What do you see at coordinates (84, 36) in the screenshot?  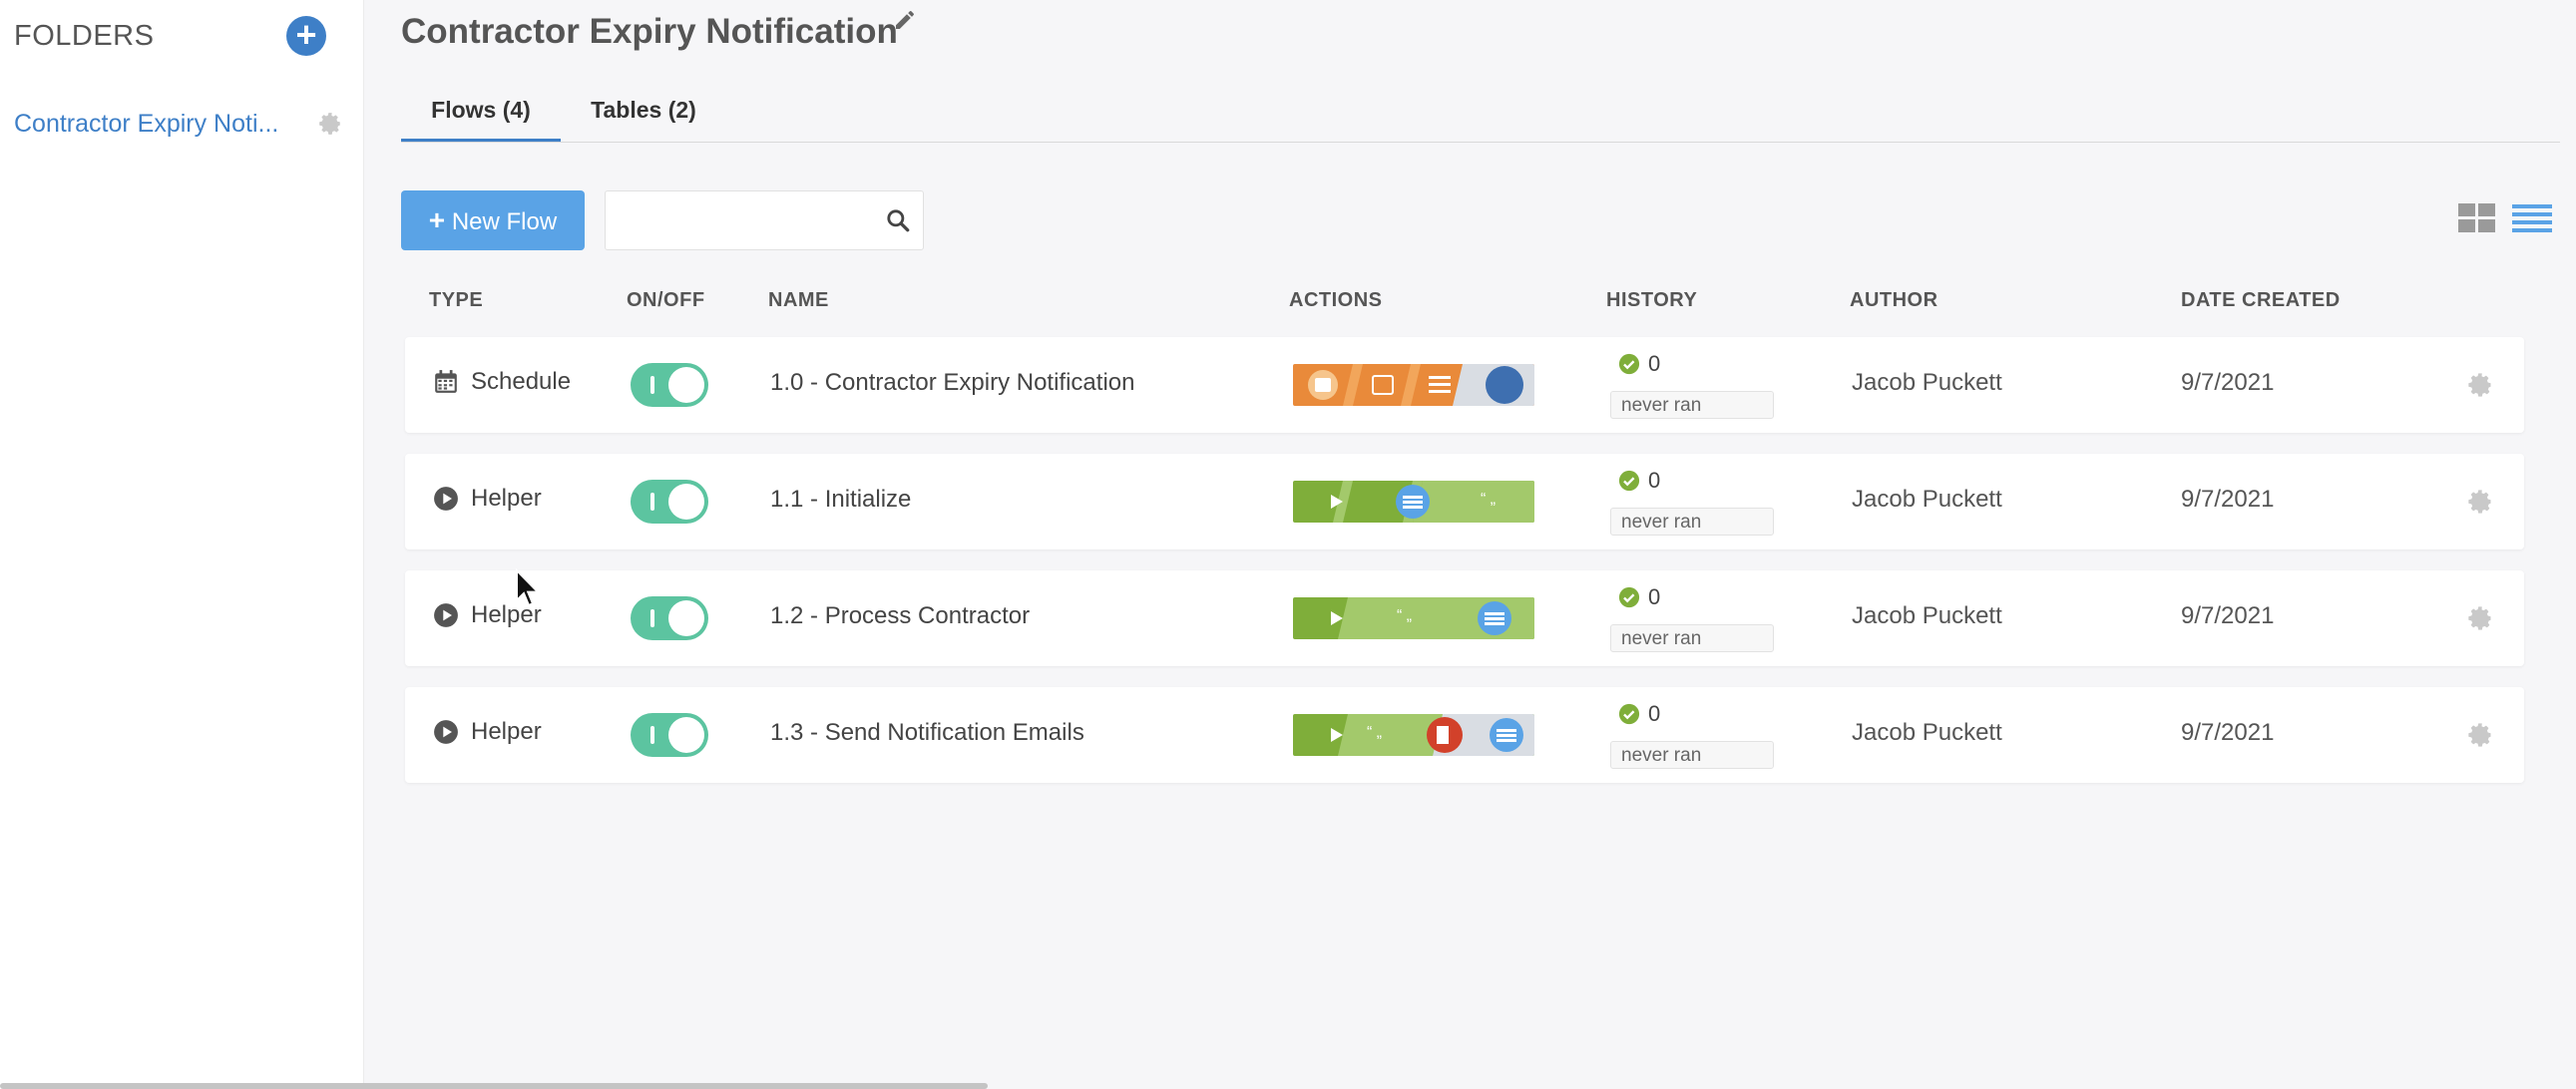 I see `folders-heading: FOLDERS` at bounding box center [84, 36].